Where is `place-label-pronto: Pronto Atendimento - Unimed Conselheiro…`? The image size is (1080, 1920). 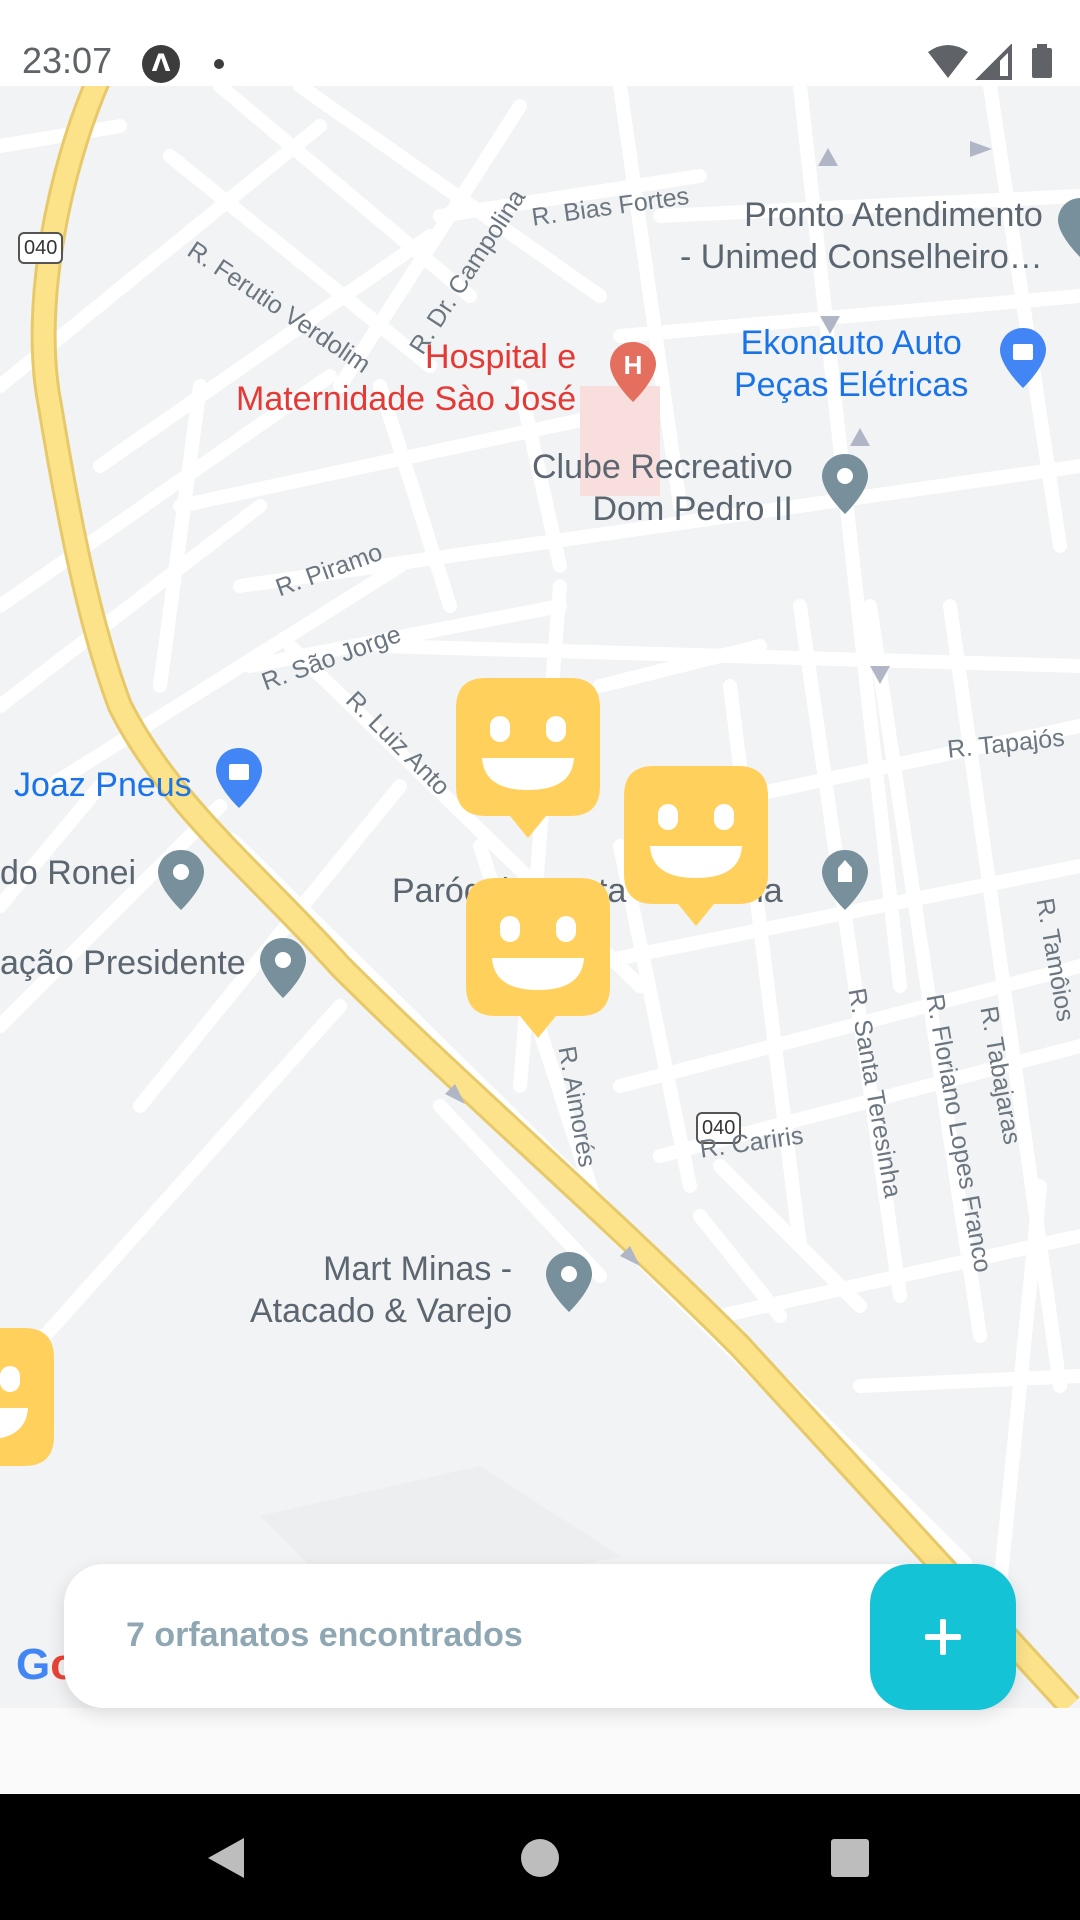
place-label-pronto: Pronto Atendimento - Unimed Conselheiro… is located at coordinates (861, 236).